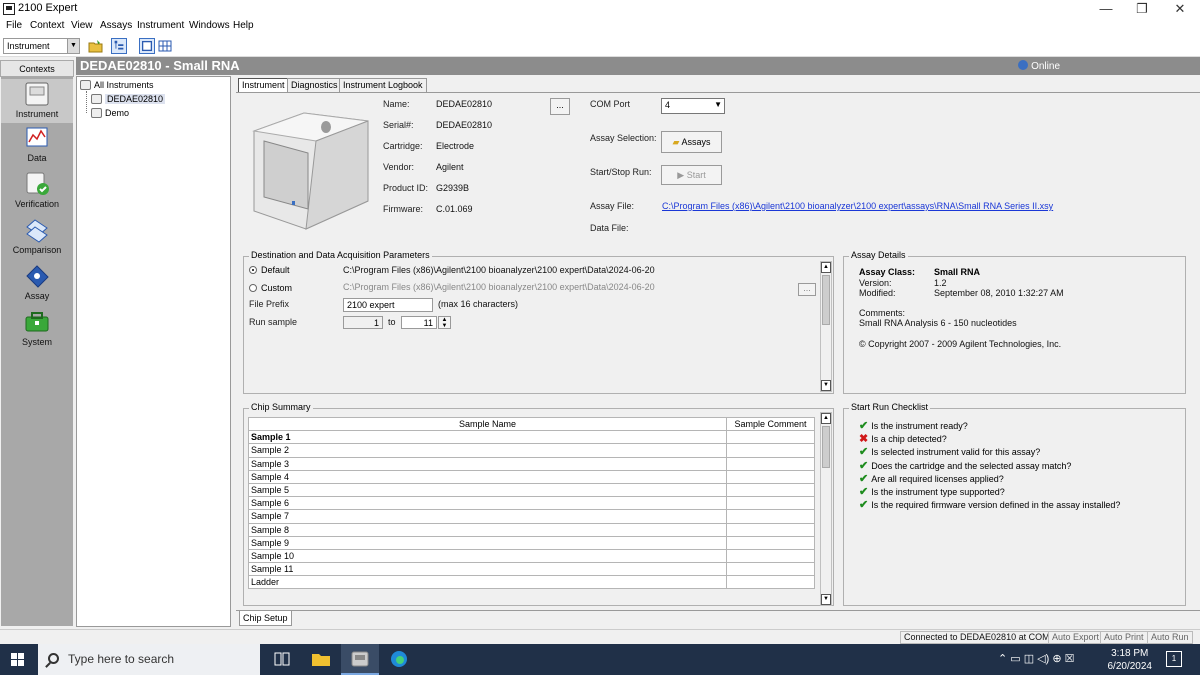 This screenshot has height=675, width=1200. Describe the element at coordinates (1130, 660) in the screenshot. I see `taskbar-clock: 3:18 PM 6/20/2024` at that location.